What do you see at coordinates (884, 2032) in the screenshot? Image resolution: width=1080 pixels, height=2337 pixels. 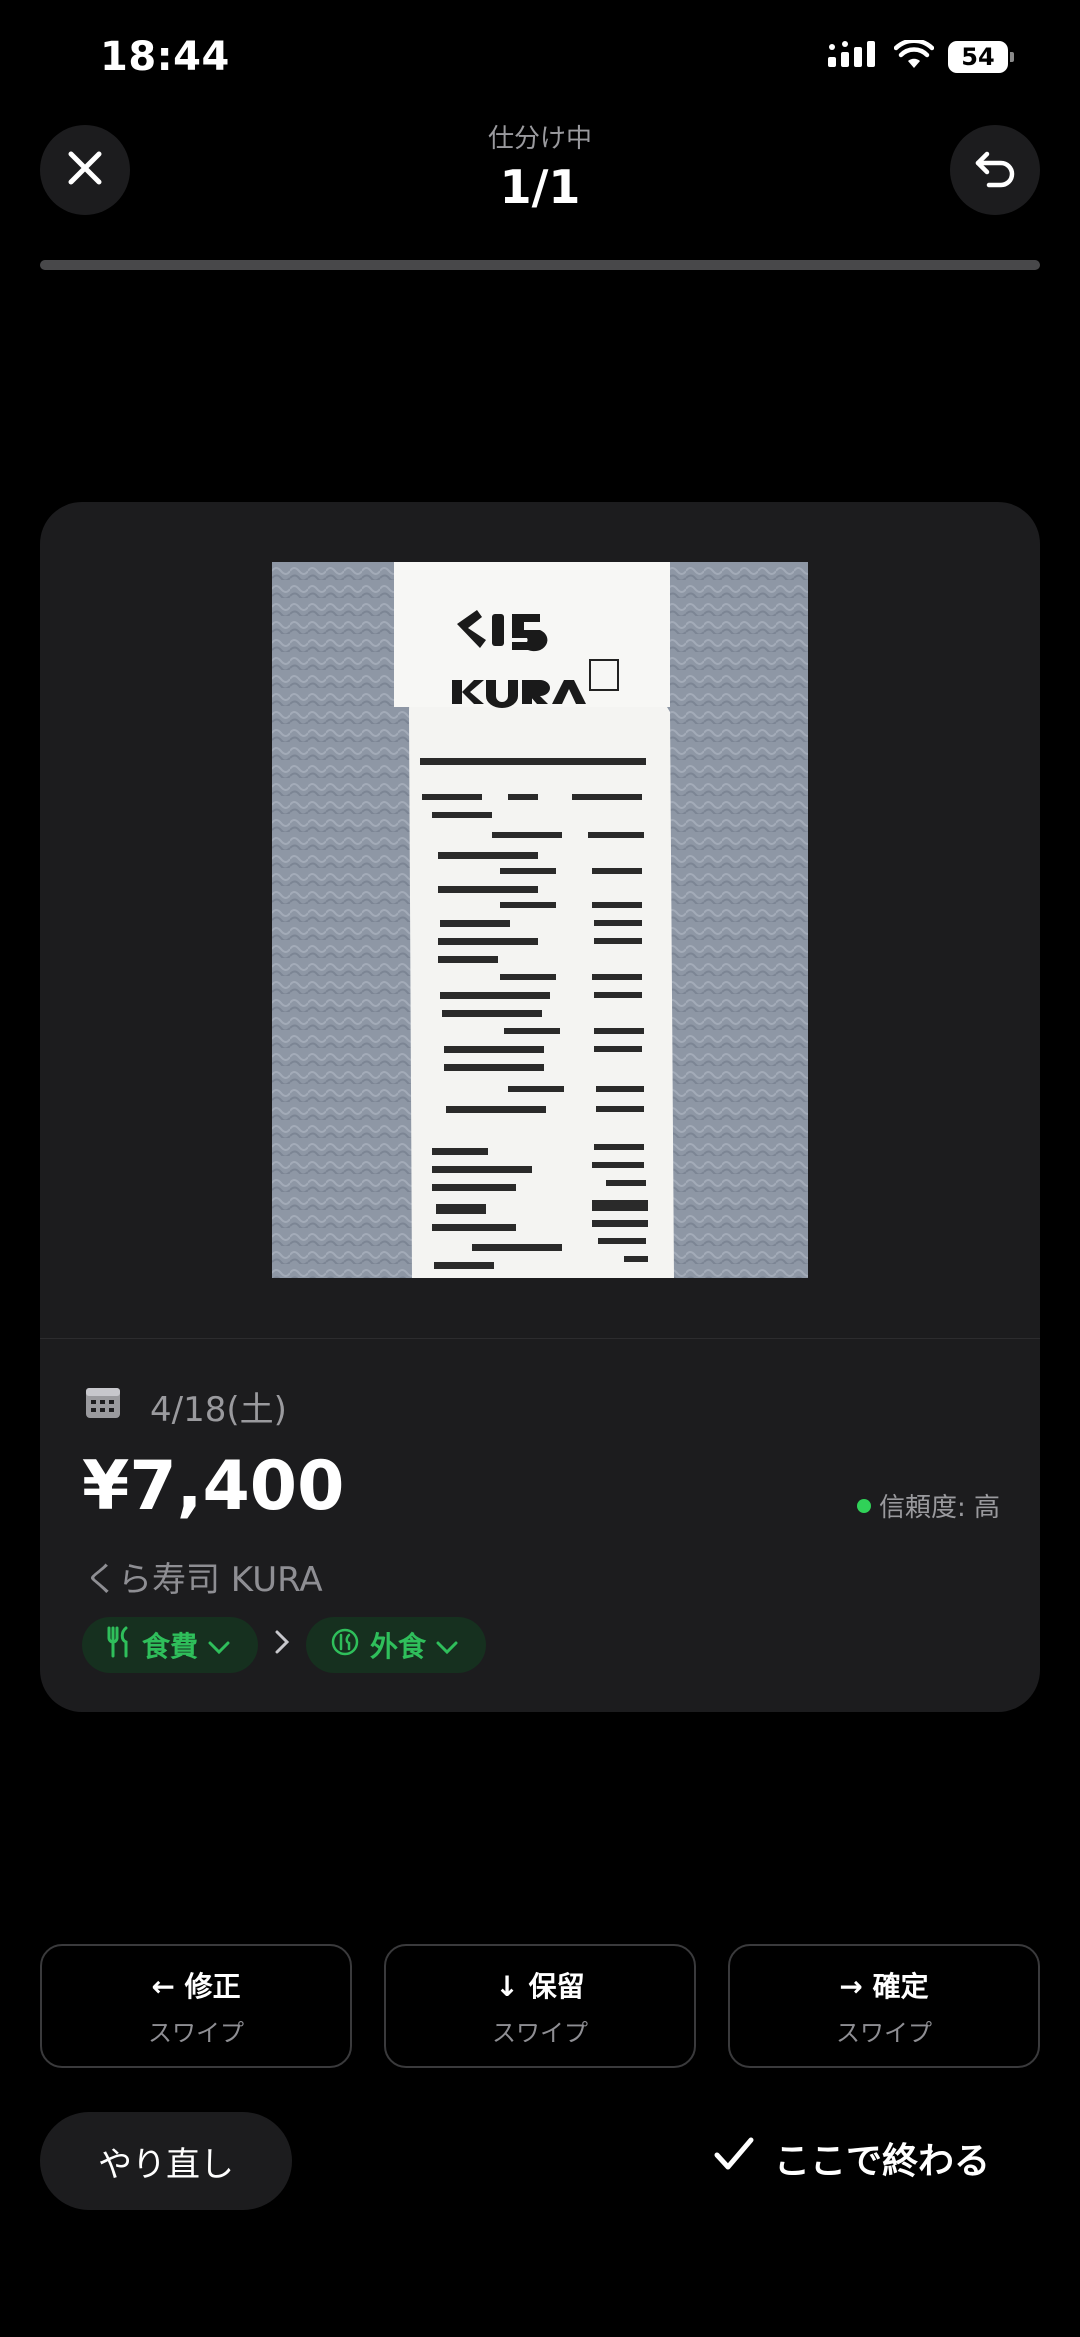 I see `confirm-hint: スワイプ` at bounding box center [884, 2032].